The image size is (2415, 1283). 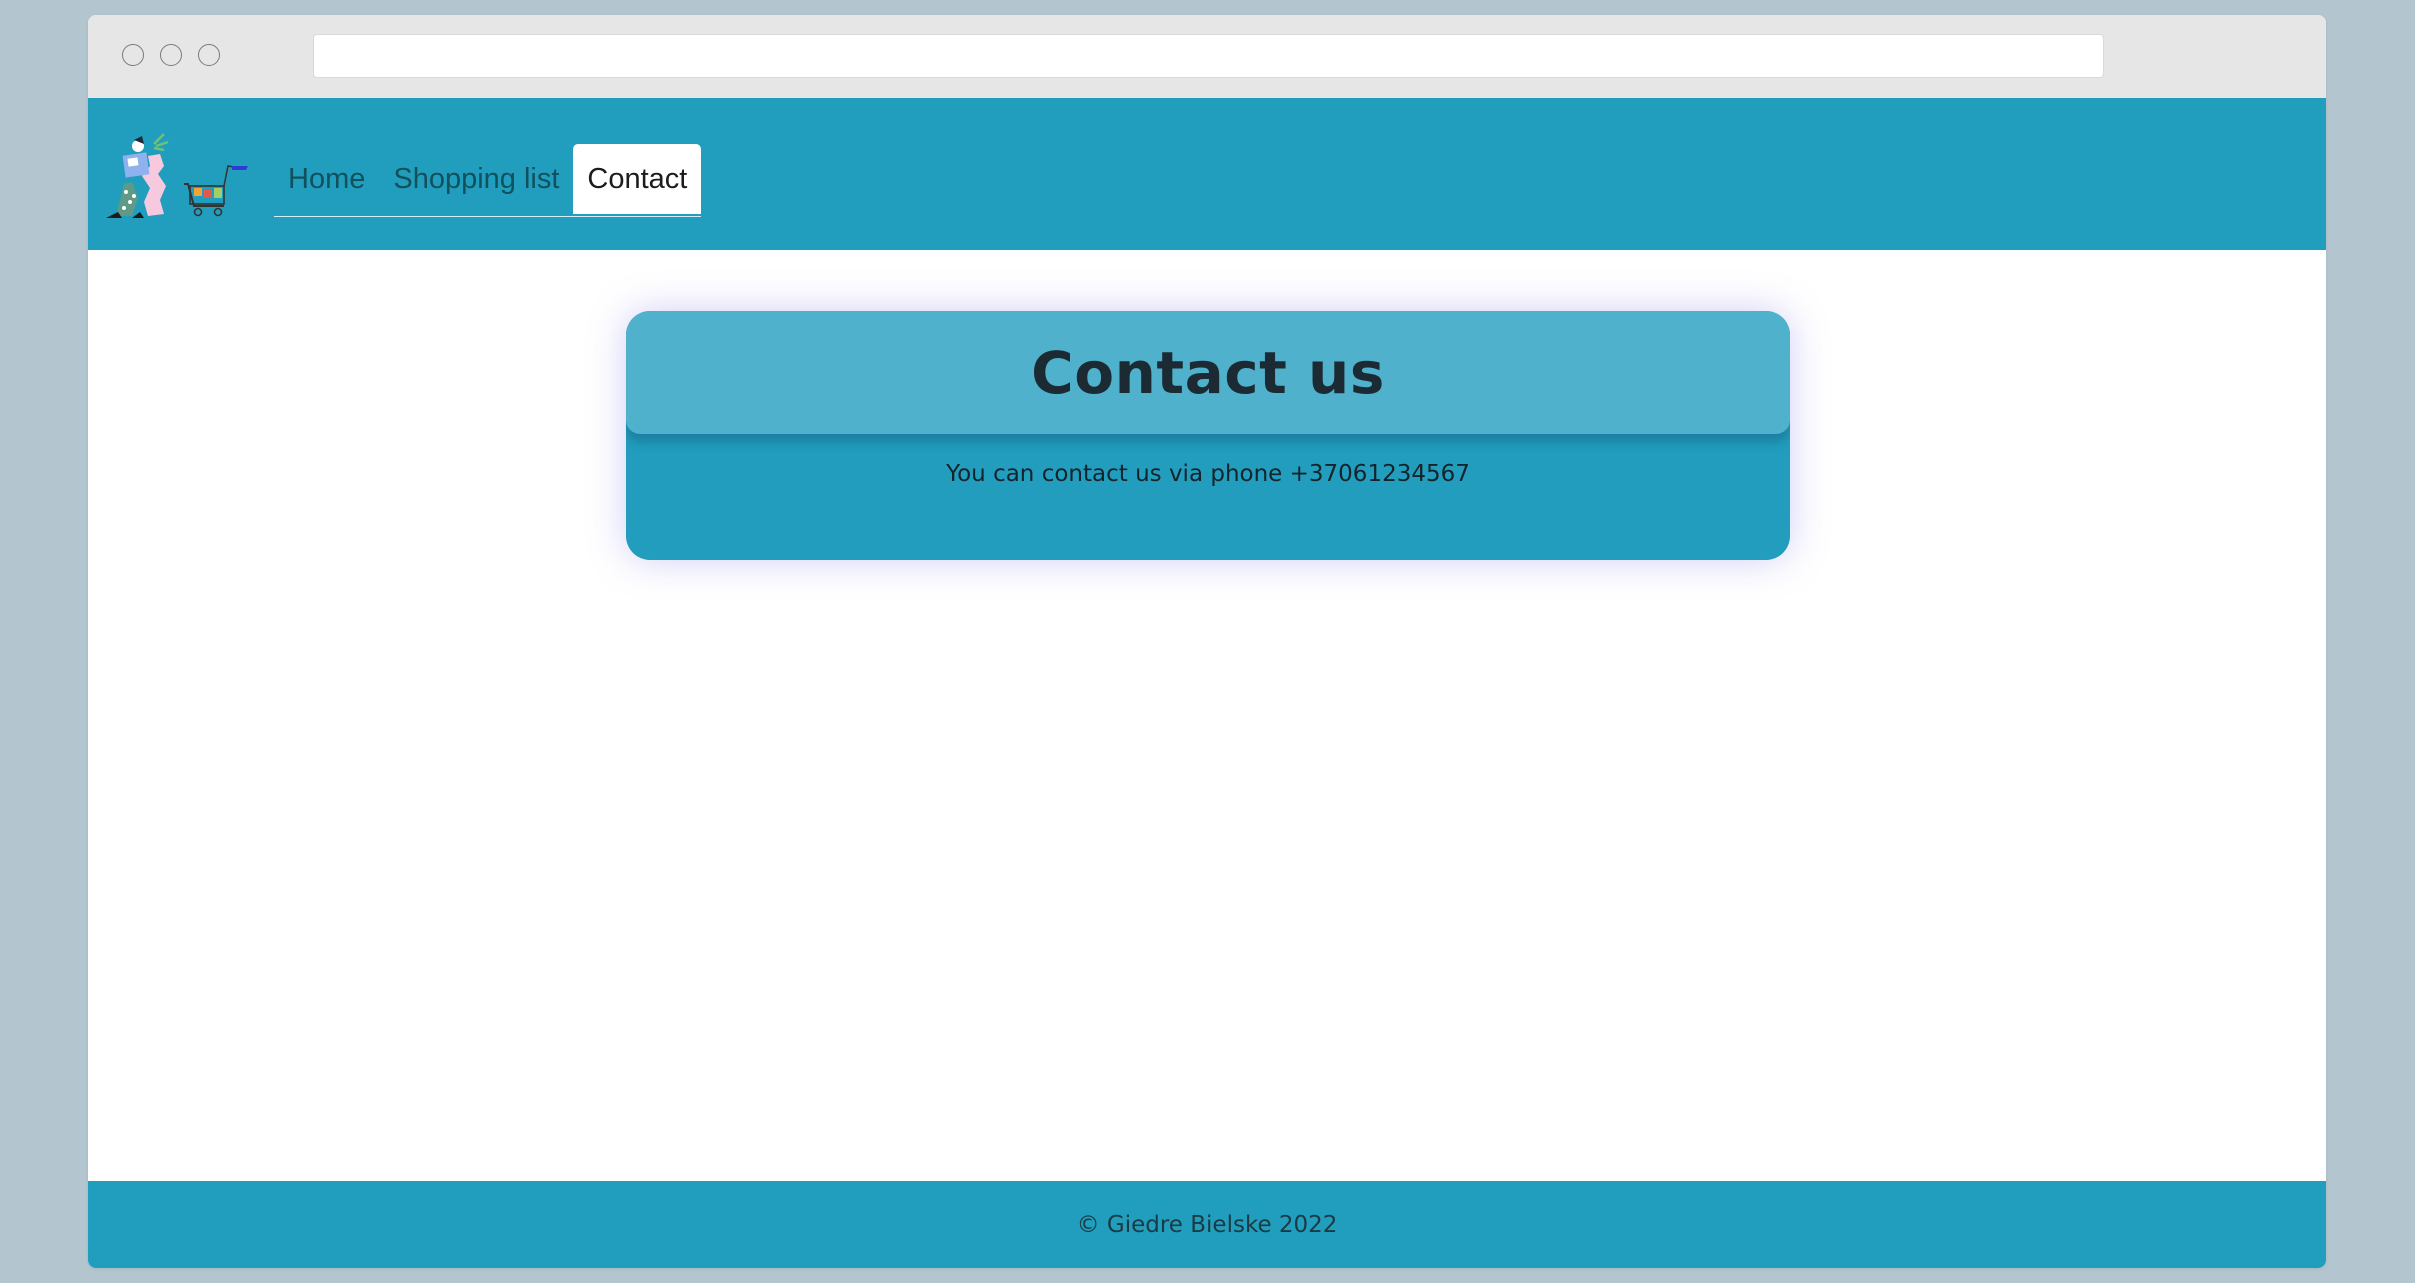 What do you see at coordinates (133, 55) in the screenshot?
I see `window-close-dot` at bounding box center [133, 55].